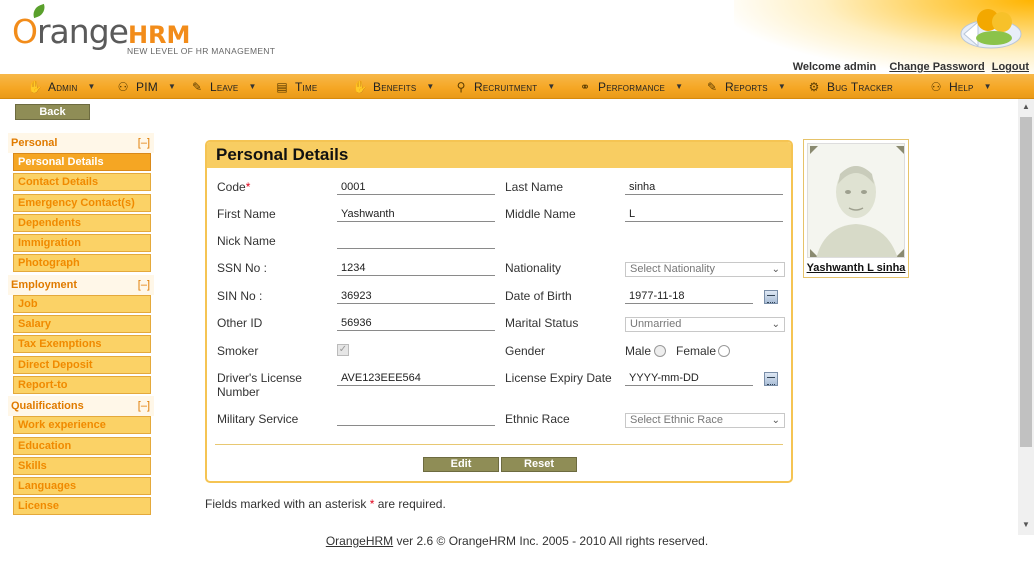 The image size is (1034, 575). What do you see at coordinates (538, 296) in the screenshot?
I see `dob-label: Date of Birth` at bounding box center [538, 296].